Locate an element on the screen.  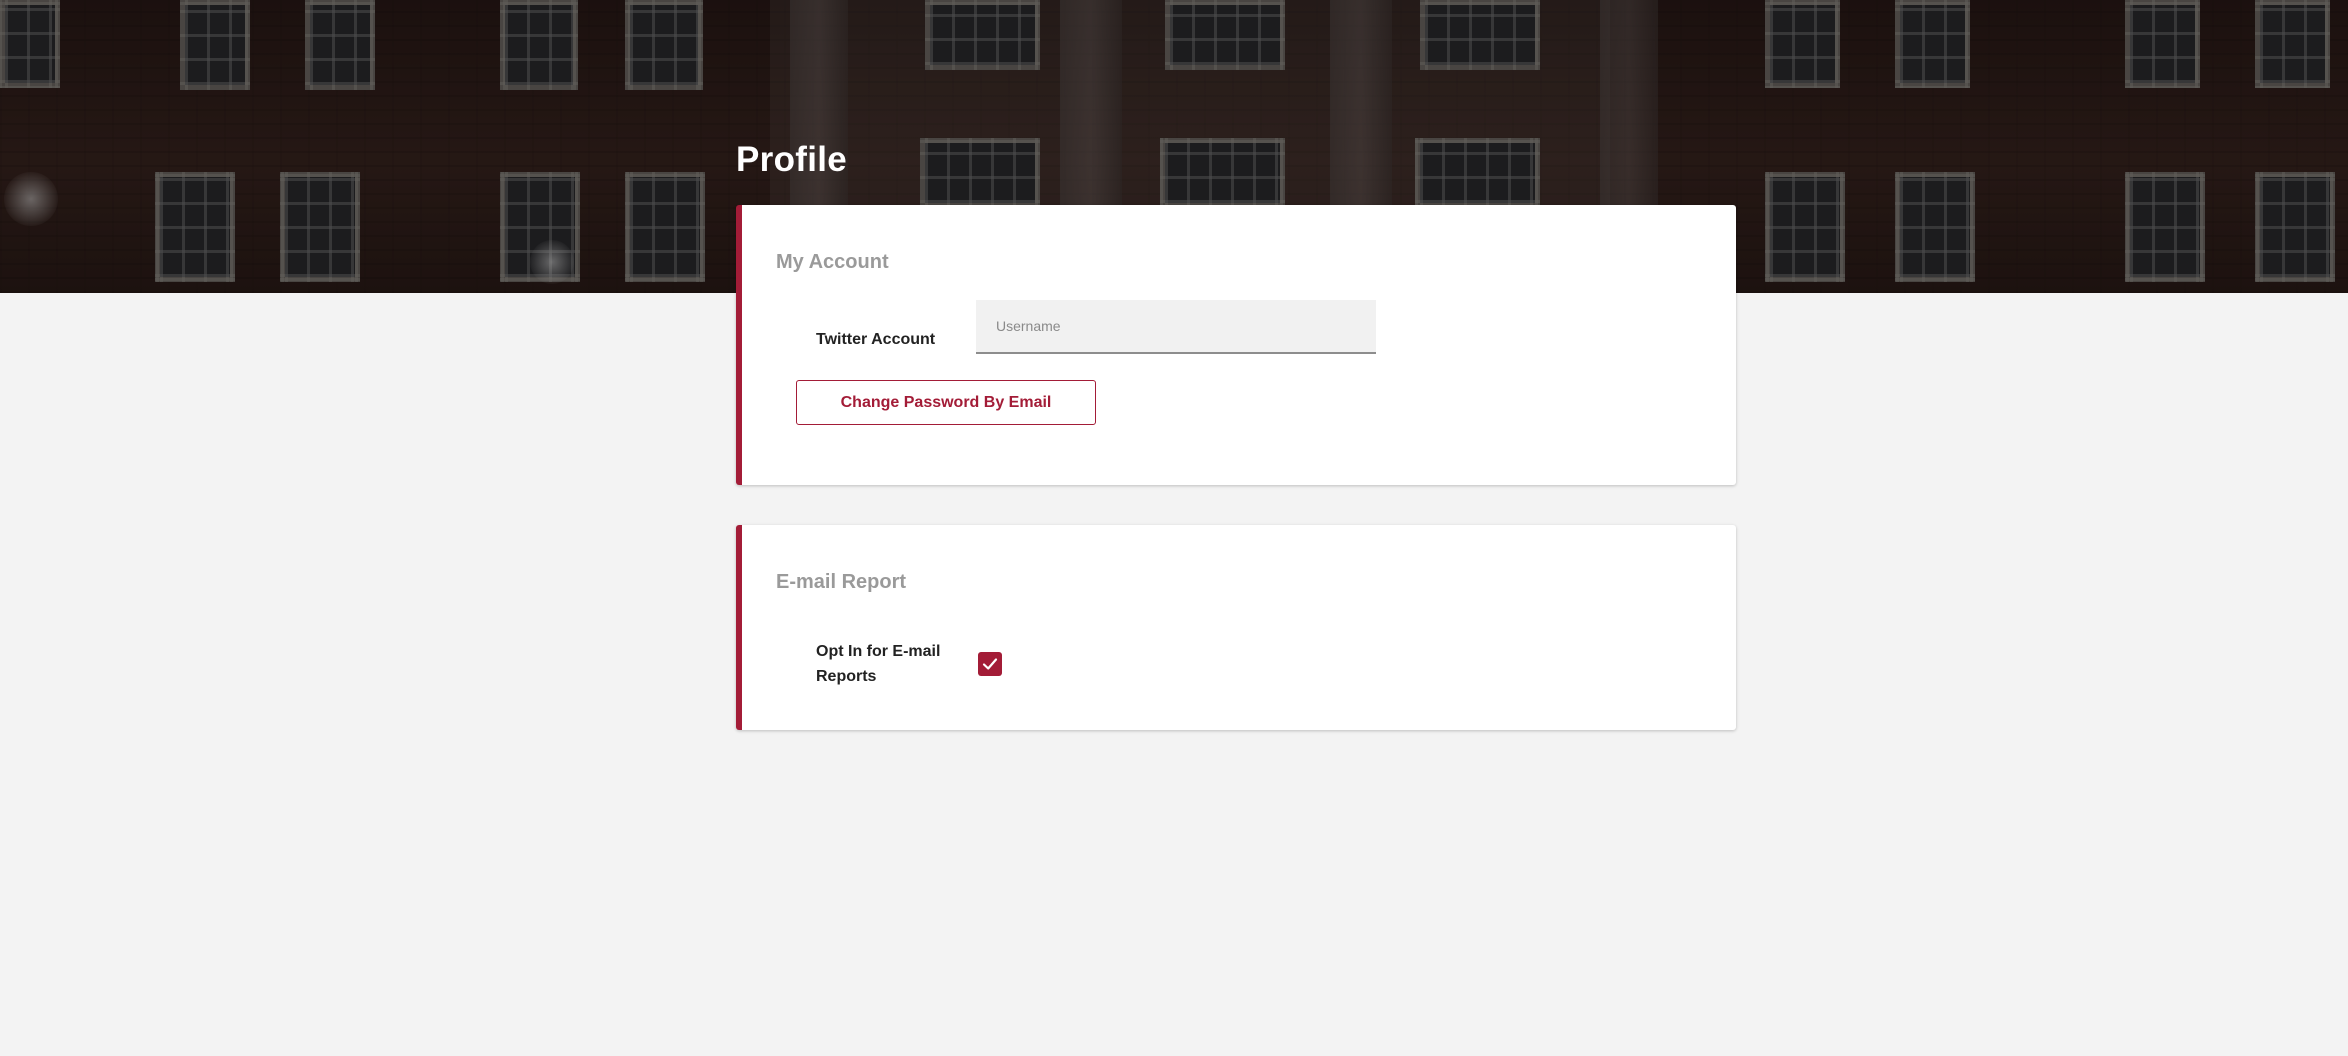
page-title: Profile is located at coordinates (792, 159).